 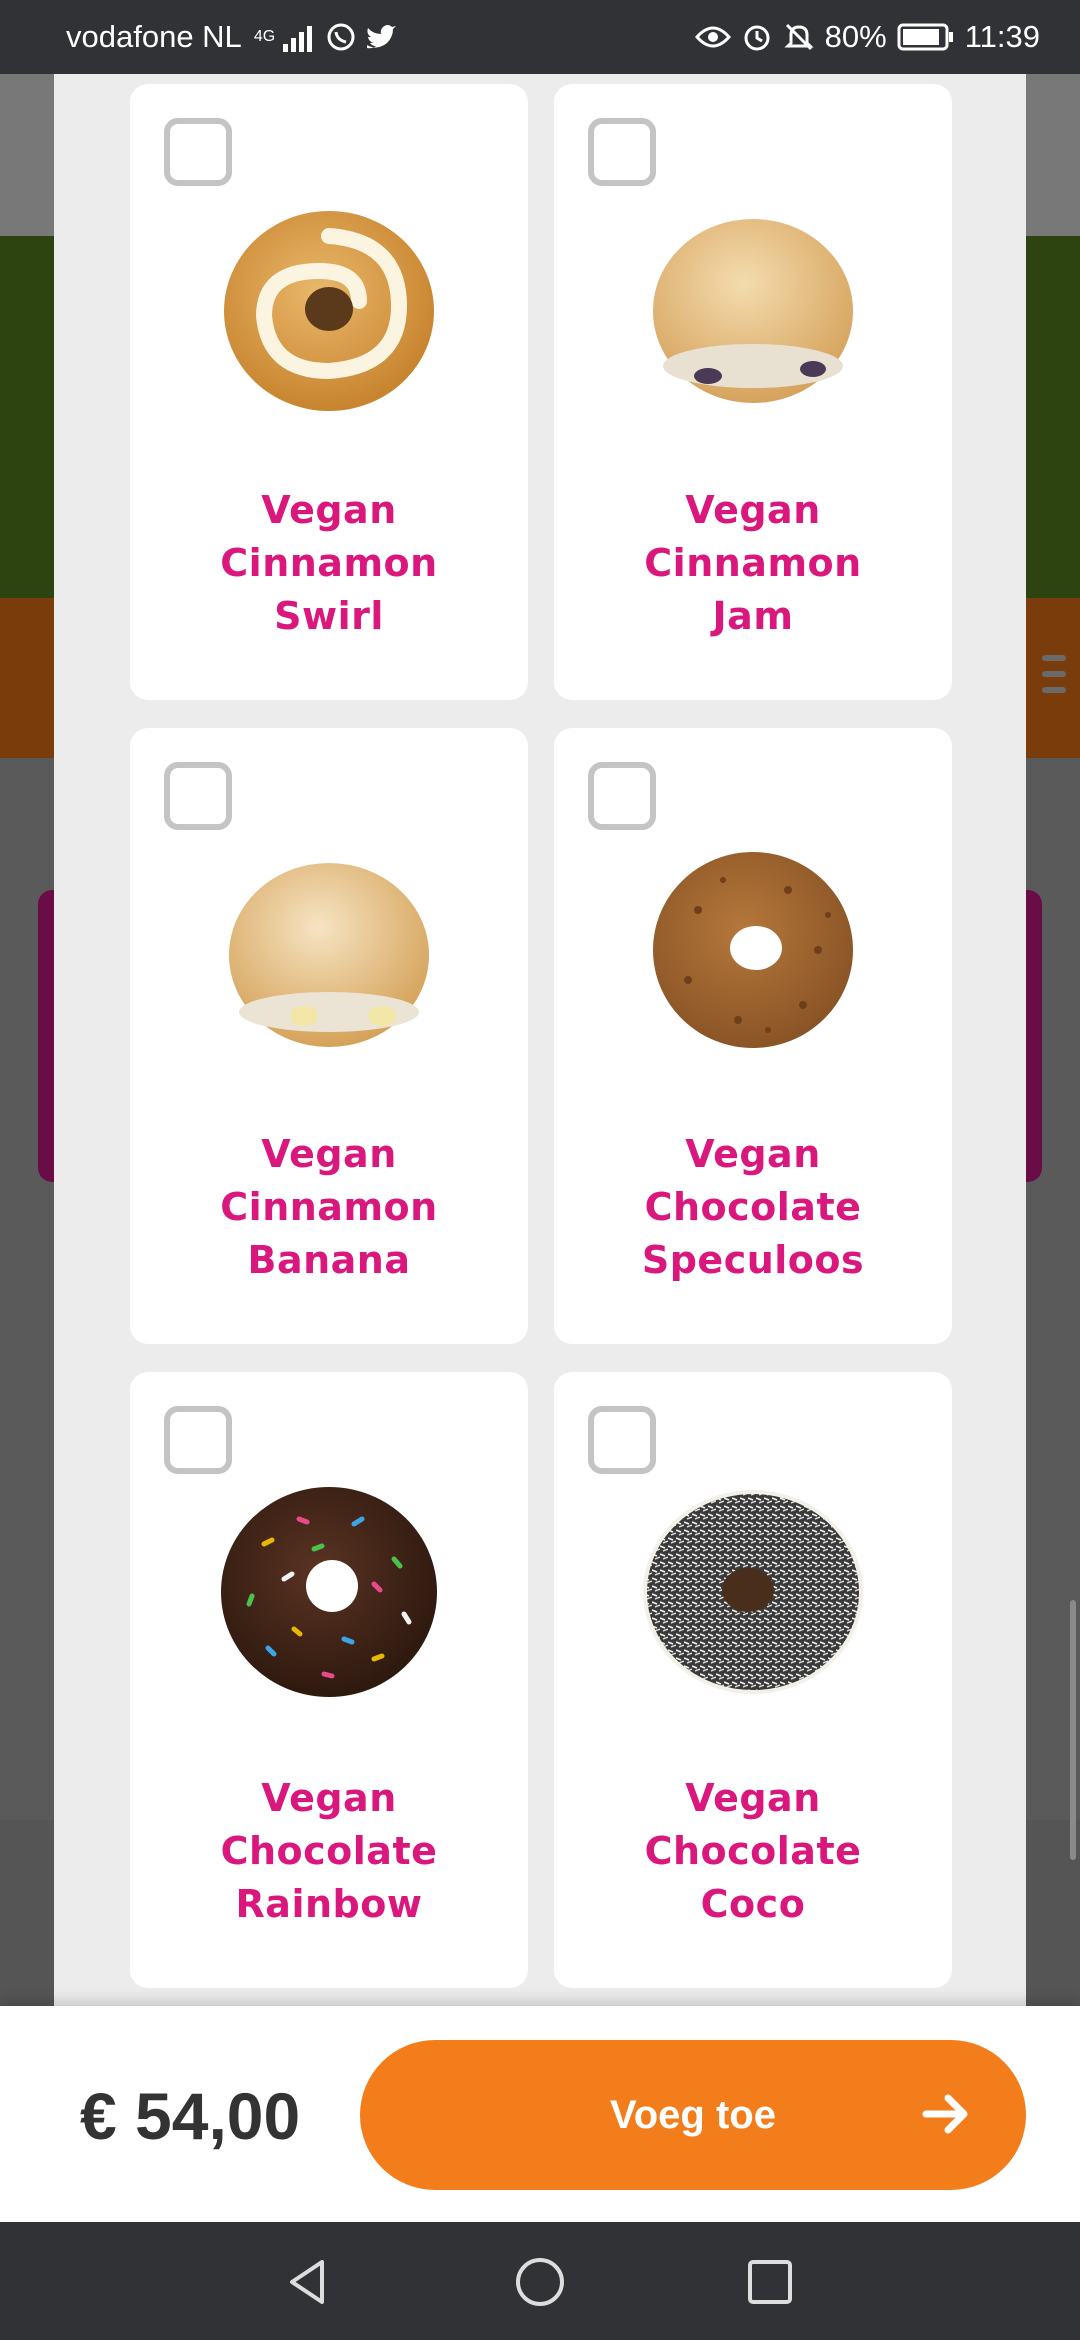 I want to click on product-name: Vegan Chocolate Rainbow, so click(x=329, y=1851).